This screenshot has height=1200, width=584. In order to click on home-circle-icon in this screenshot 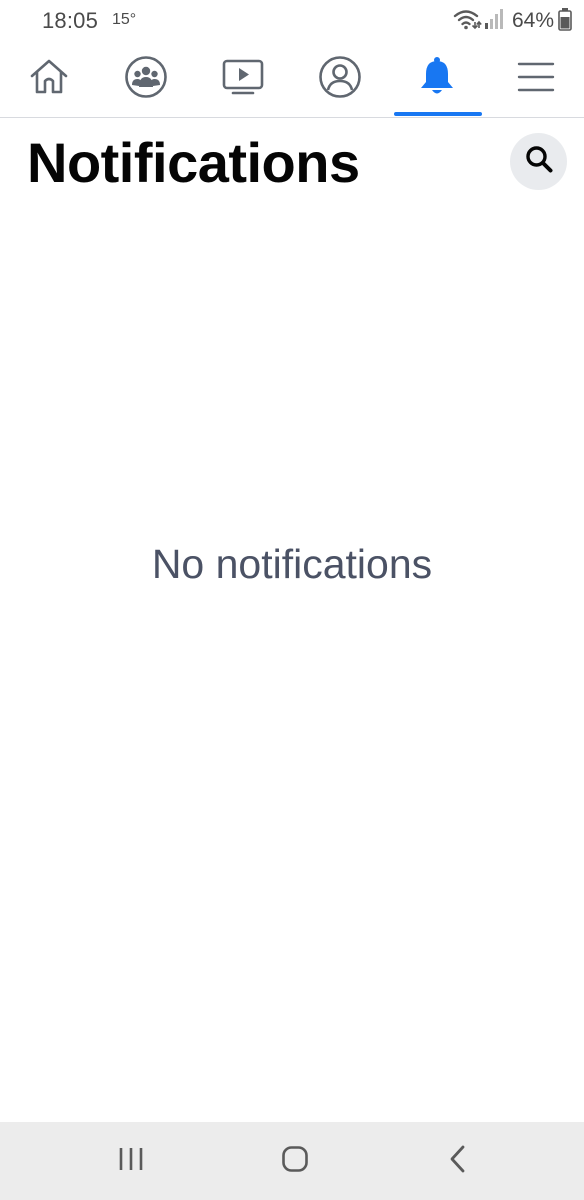, I will do `click(295, 1161)`.